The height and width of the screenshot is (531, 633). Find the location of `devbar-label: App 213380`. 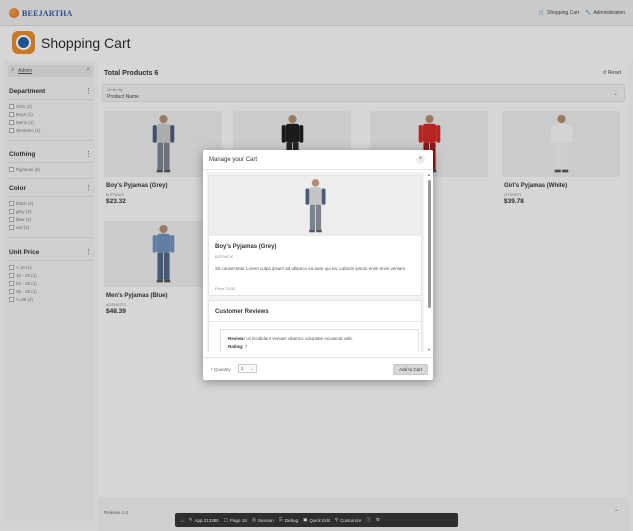

devbar-label: App 213380 is located at coordinates (206, 520).